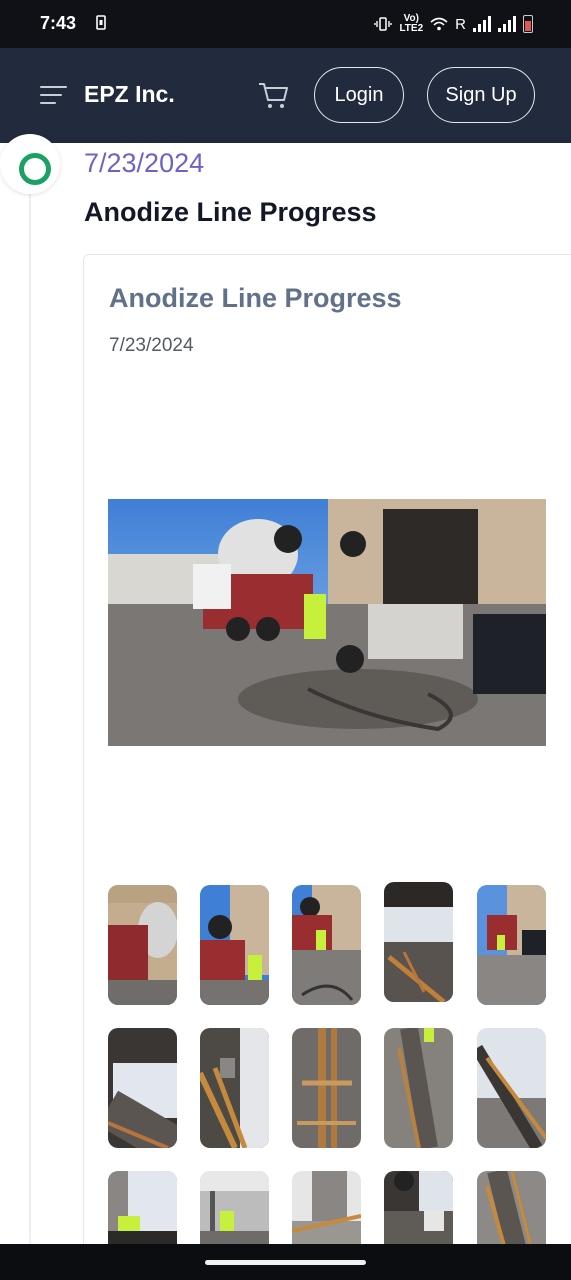 This screenshot has height=1280, width=571. Describe the element at coordinates (255, 298) in the screenshot. I see `card-title: Anodize Line Progress` at that location.